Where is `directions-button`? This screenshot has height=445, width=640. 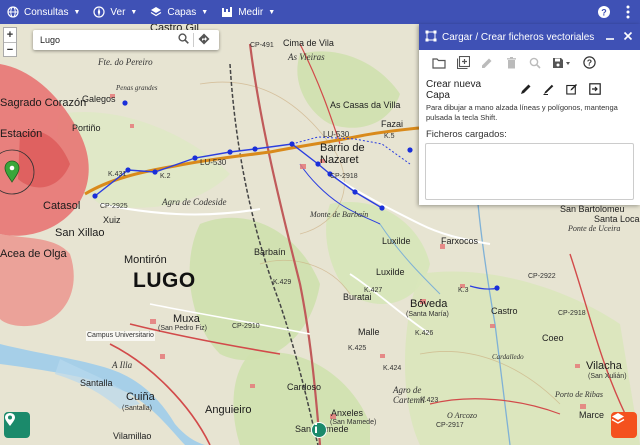
directions-button is located at coordinates (204, 40).